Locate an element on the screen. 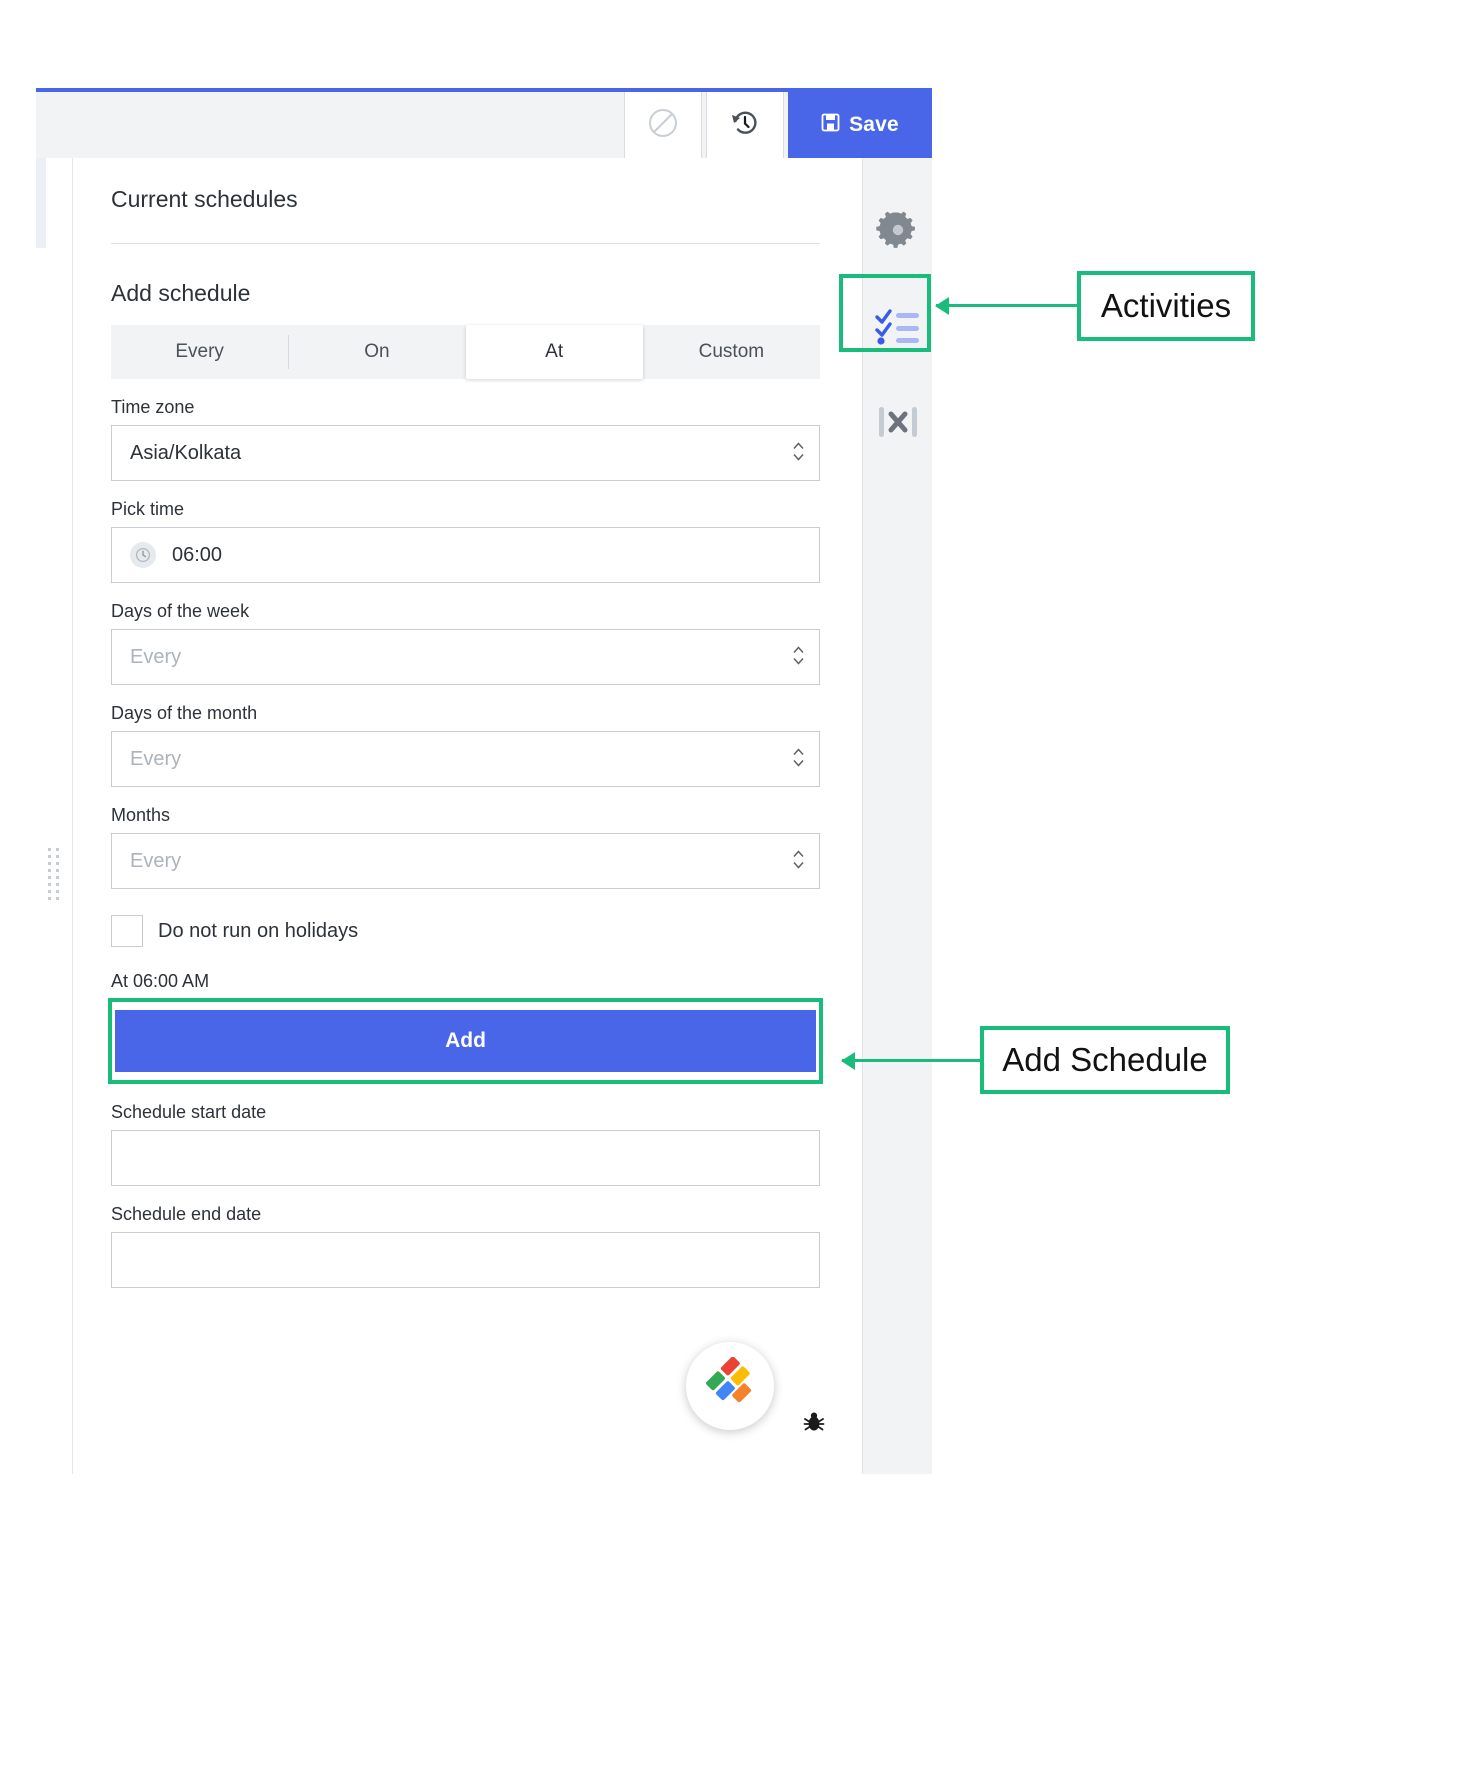 This screenshot has height=1784, width=1470. do-not-run-on-holidays-row: Do not run on holidays is located at coordinates (465, 931).